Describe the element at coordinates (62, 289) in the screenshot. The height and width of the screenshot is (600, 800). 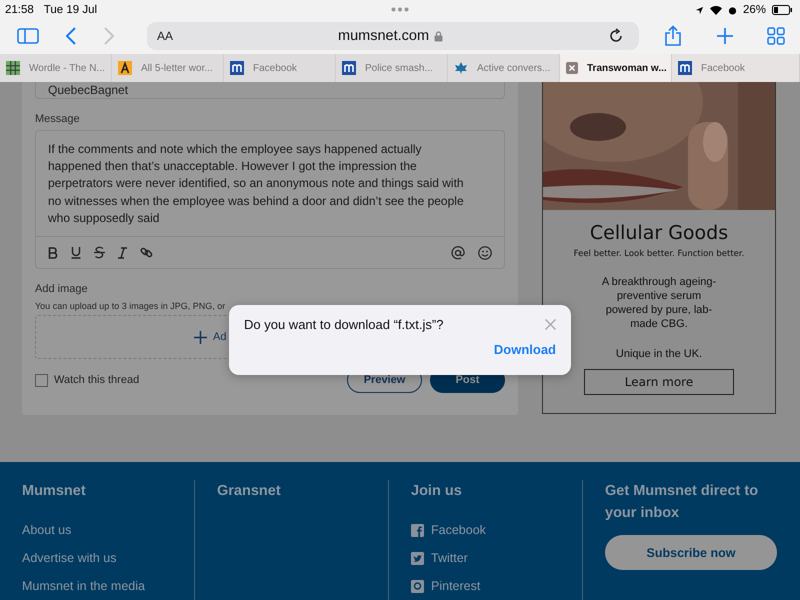
I see `add-image-label: Add image` at that location.